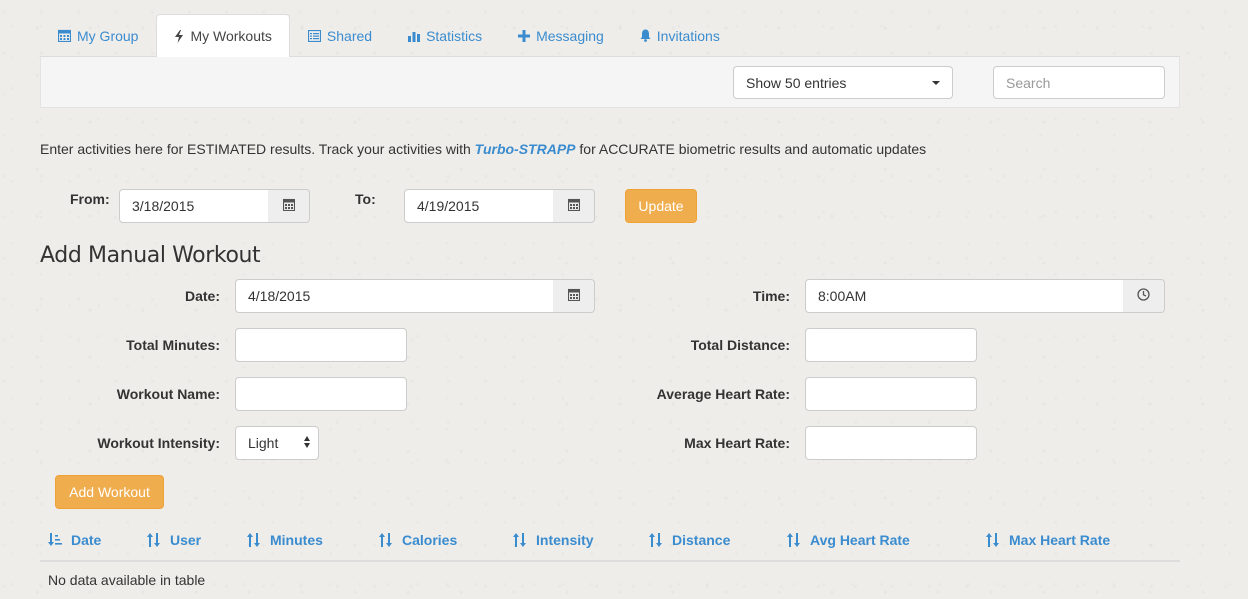 This screenshot has height=599, width=1248. I want to click on to-label: To:, so click(365, 199).